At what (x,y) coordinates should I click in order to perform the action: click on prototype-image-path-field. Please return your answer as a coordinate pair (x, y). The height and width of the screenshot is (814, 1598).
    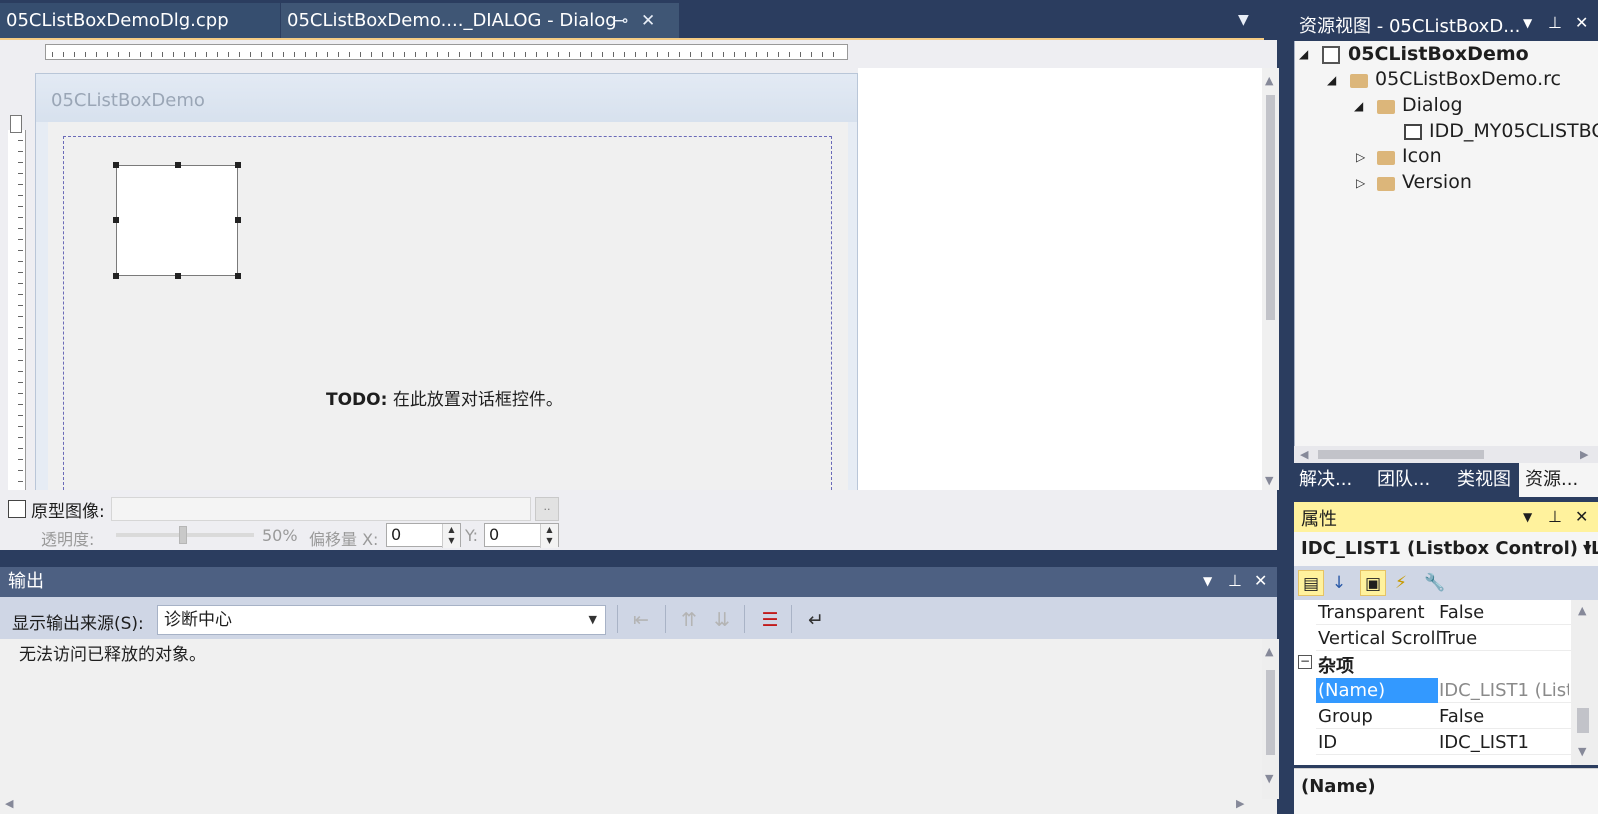
    Looking at the image, I should click on (321, 509).